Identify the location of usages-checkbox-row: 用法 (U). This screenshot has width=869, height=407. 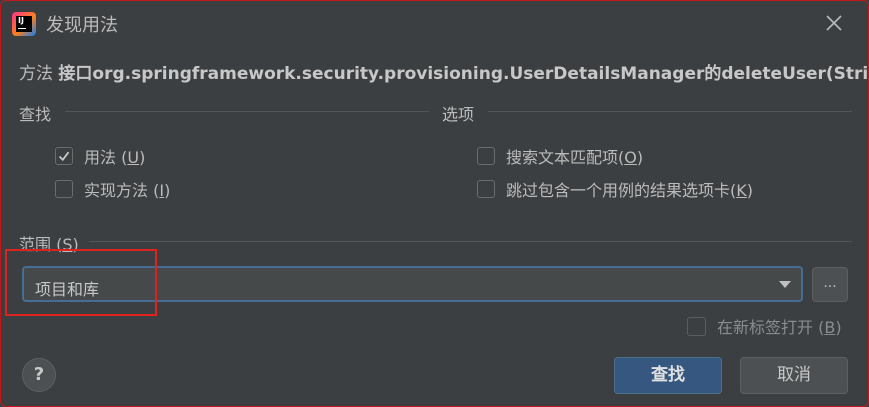
(100, 156).